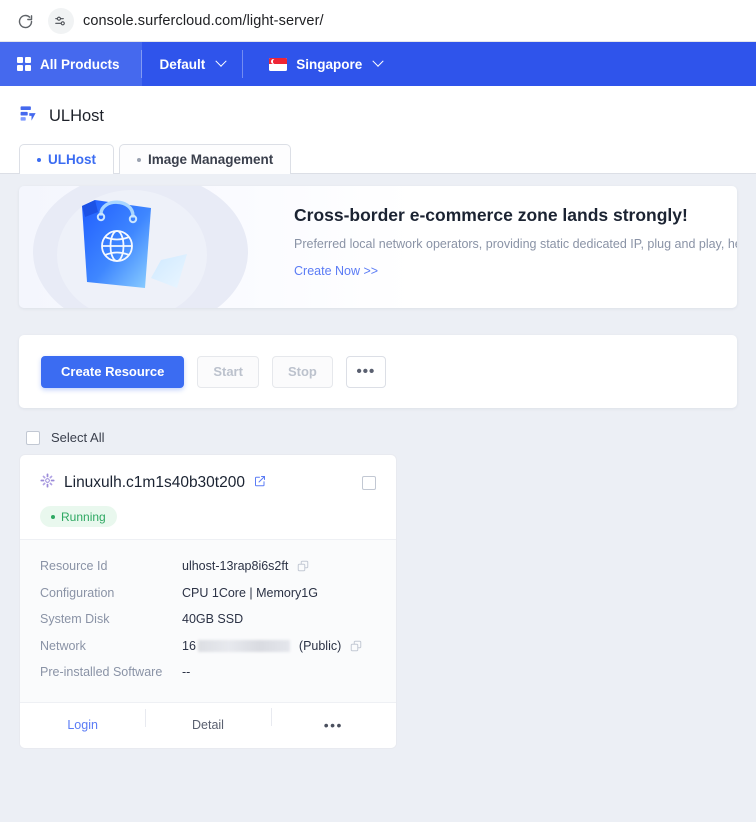 The height and width of the screenshot is (822, 756). What do you see at coordinates (235, 566) in the screenshot?
I see `detail-value: ulhost-13rap8i6s2ft` at bounding box center [235, 566].